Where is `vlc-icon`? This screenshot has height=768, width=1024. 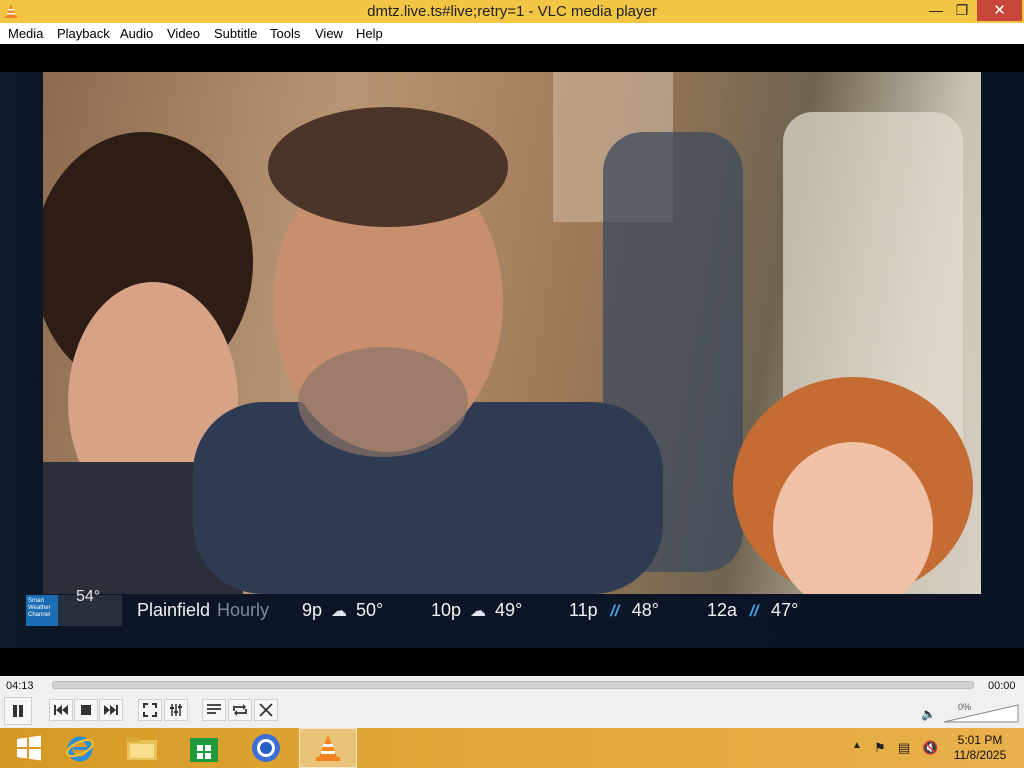
vlc-icon is located at coordinates (328, 748).